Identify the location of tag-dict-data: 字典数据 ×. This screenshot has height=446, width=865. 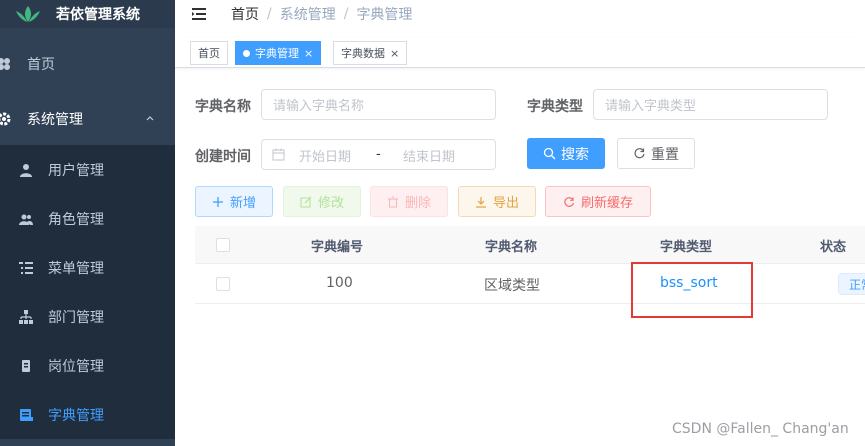
(370, 53).